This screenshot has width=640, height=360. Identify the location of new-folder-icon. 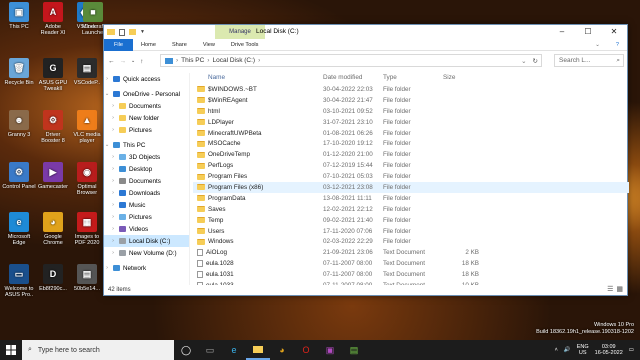
(132, 32).